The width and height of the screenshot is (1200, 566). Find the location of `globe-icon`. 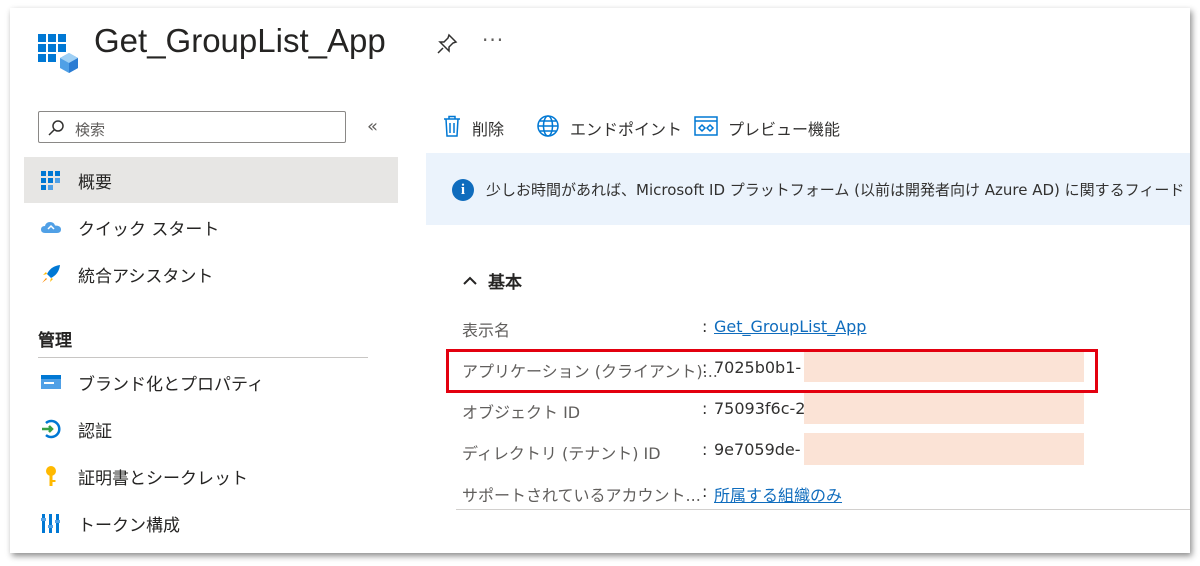

globe-icon is located at coordinates (548, 128).